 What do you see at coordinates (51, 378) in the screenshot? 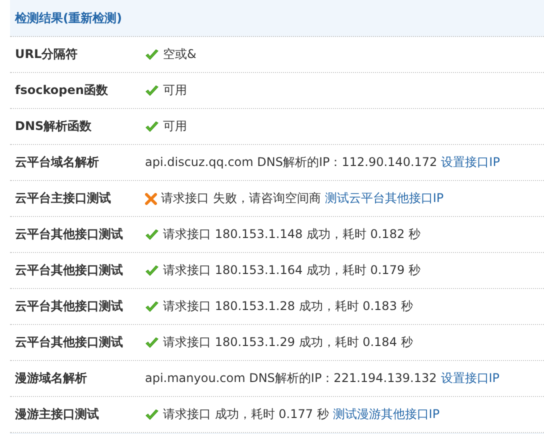
I see `row-label: 漫游域名解析` at bounding box center [51, 378].